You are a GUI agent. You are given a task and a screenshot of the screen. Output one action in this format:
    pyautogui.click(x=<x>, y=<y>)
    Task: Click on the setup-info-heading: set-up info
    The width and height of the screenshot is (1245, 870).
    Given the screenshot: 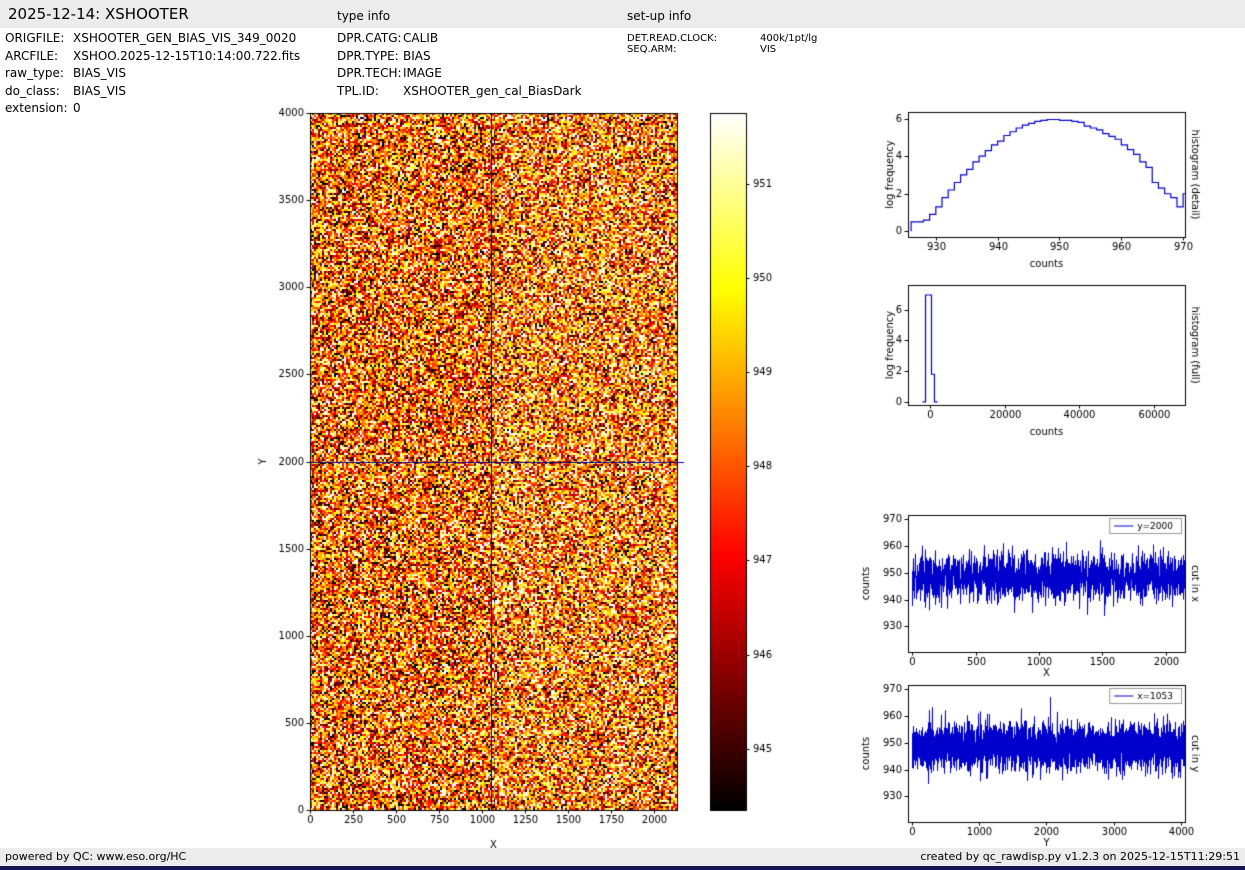 What is the action you would take?
    pyautogui.click(x=659, y=16)
    